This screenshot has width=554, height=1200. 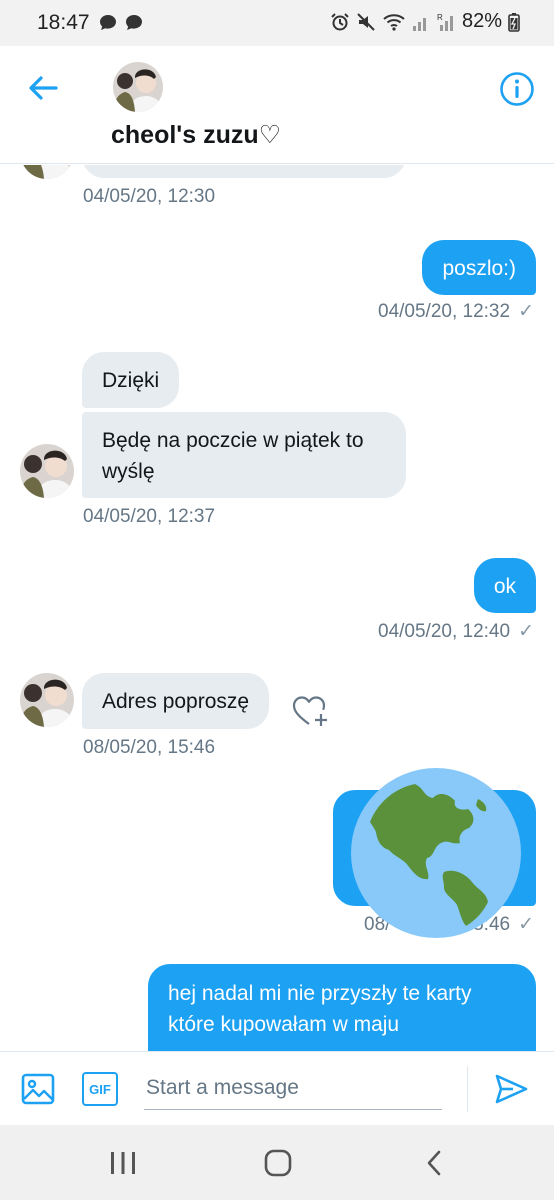 What do you see at coordinates (366, 21) in the screenshot?
I see `mute-icon` at bounding box center [366, 21].